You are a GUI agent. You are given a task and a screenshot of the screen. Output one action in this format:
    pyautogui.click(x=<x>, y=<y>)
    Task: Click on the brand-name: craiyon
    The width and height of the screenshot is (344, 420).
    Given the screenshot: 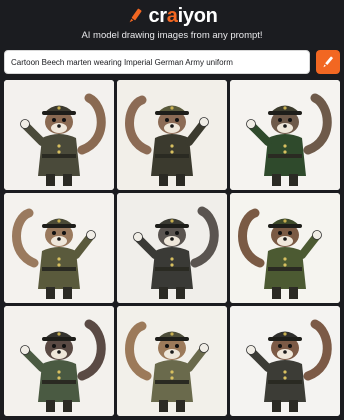 What is the action you would take?
    pyautogui.click(x=182, y=16)
    